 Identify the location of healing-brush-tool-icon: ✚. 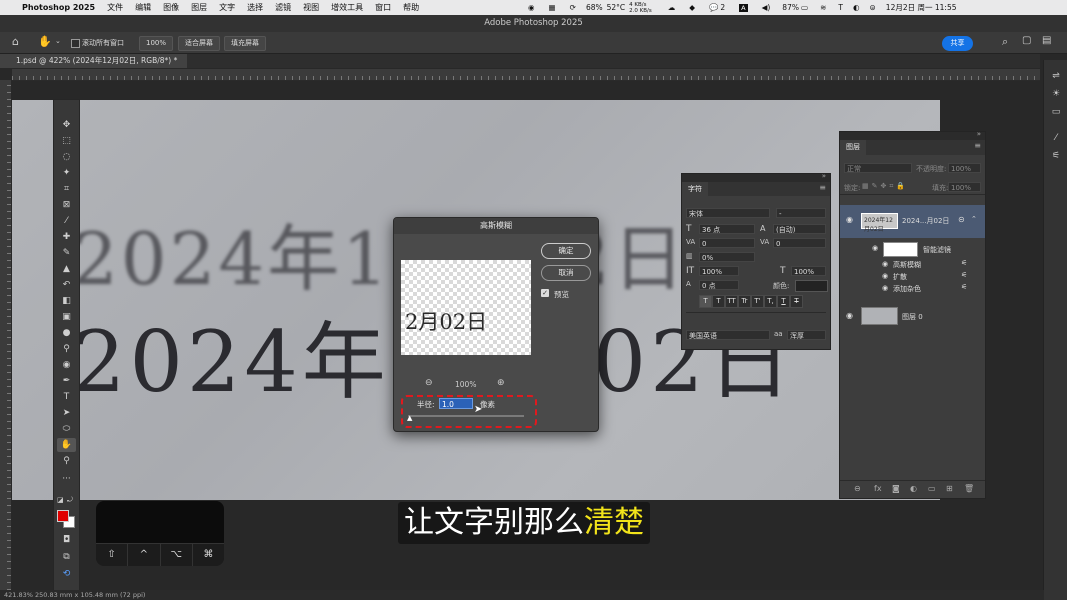
(66, 237).